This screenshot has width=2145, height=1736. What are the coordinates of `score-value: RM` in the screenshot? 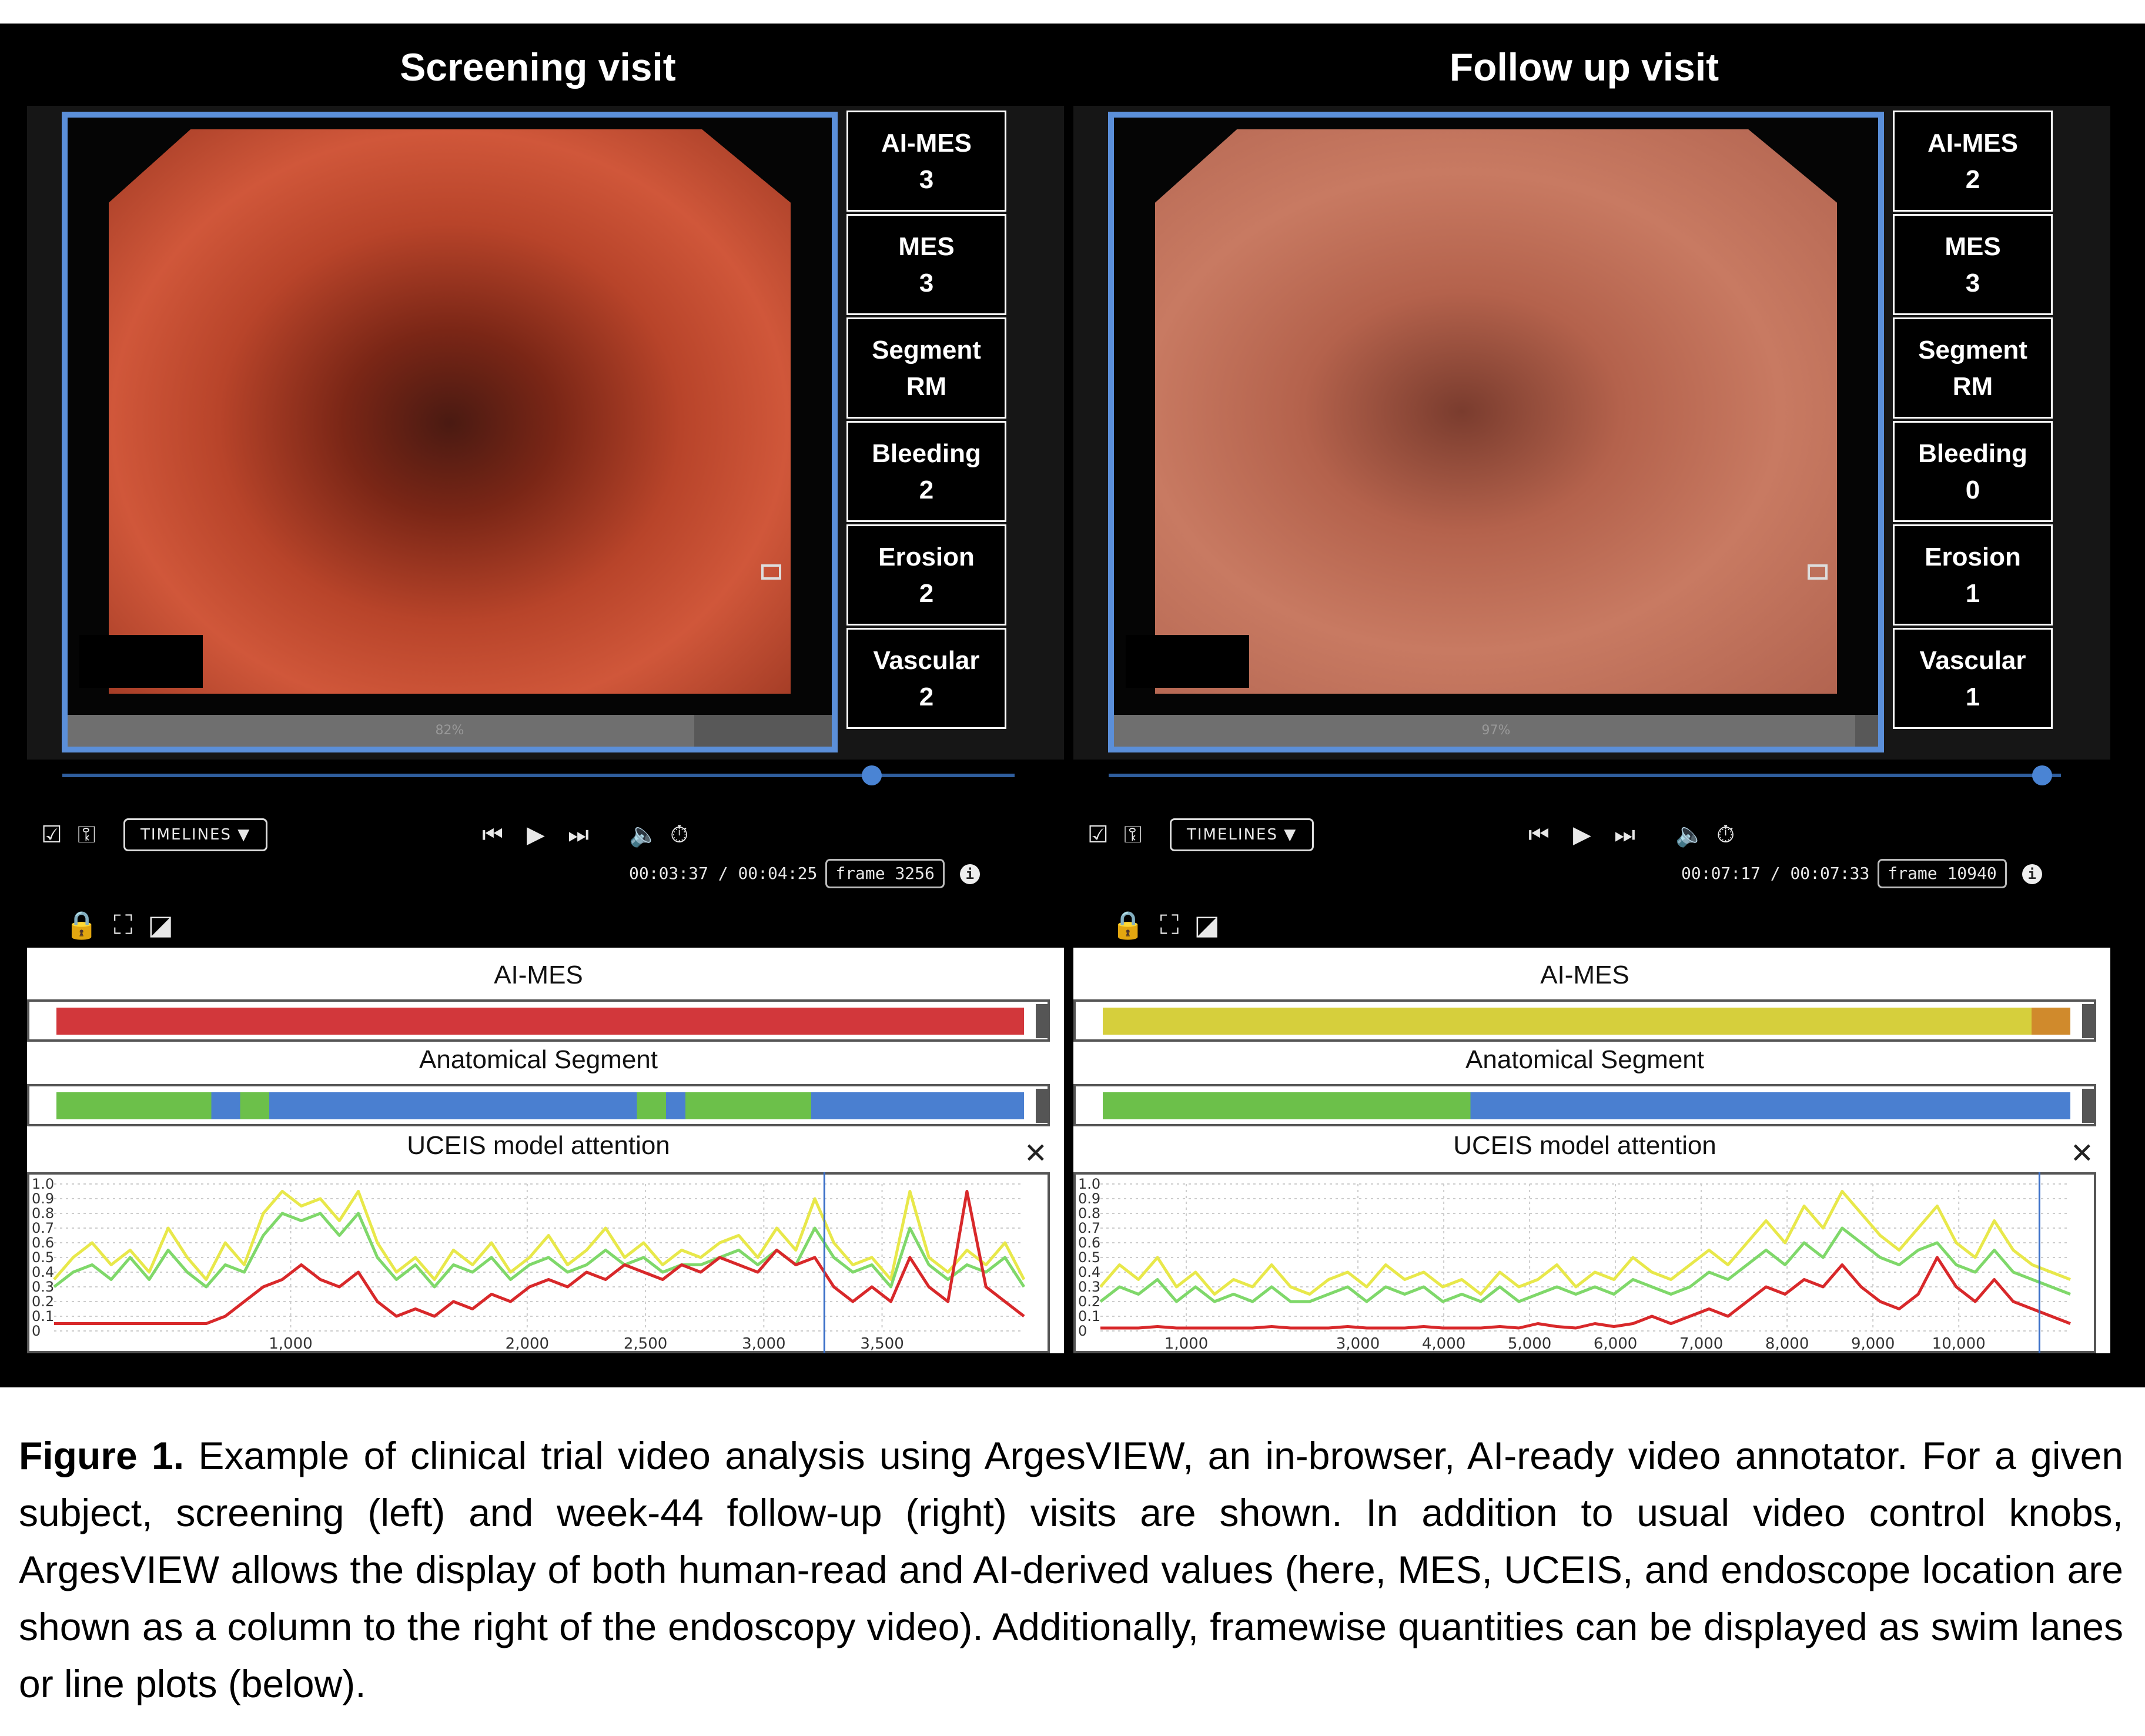 It's located at (927, 387).